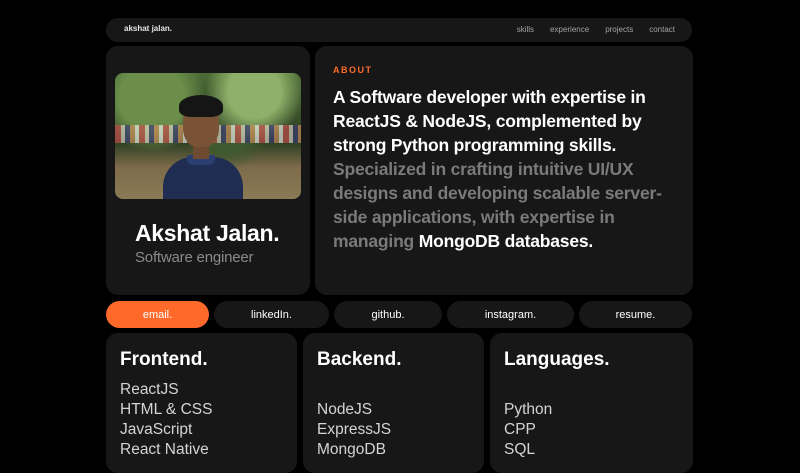 The width and height of the screenshot is (800, 473). Describe the element at coordinates (359, 359) in the screenshot. I see `backend-title: Backend.` at that location.